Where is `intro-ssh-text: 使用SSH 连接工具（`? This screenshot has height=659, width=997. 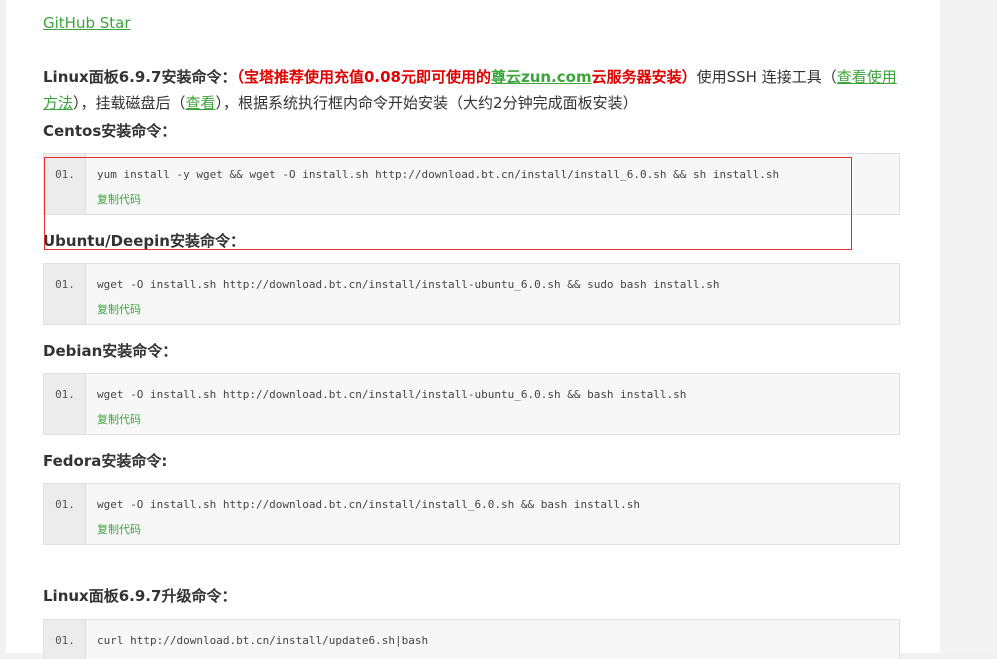
intro-ssh-text: 使用SSH 连接工具（ is located at coordinates (766, 77).